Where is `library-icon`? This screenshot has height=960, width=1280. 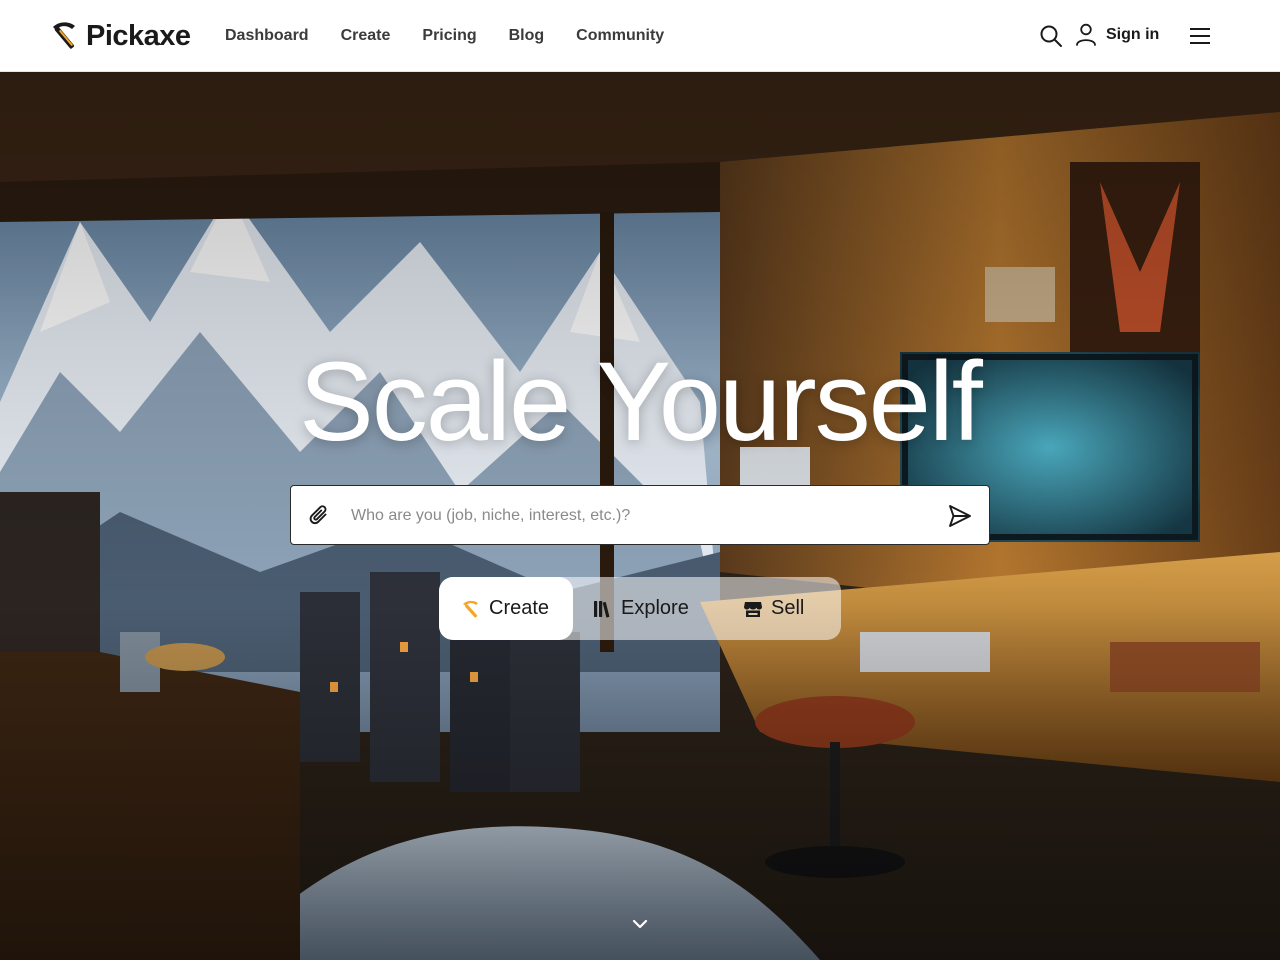
library-icon is located at coordinates (602, 609).